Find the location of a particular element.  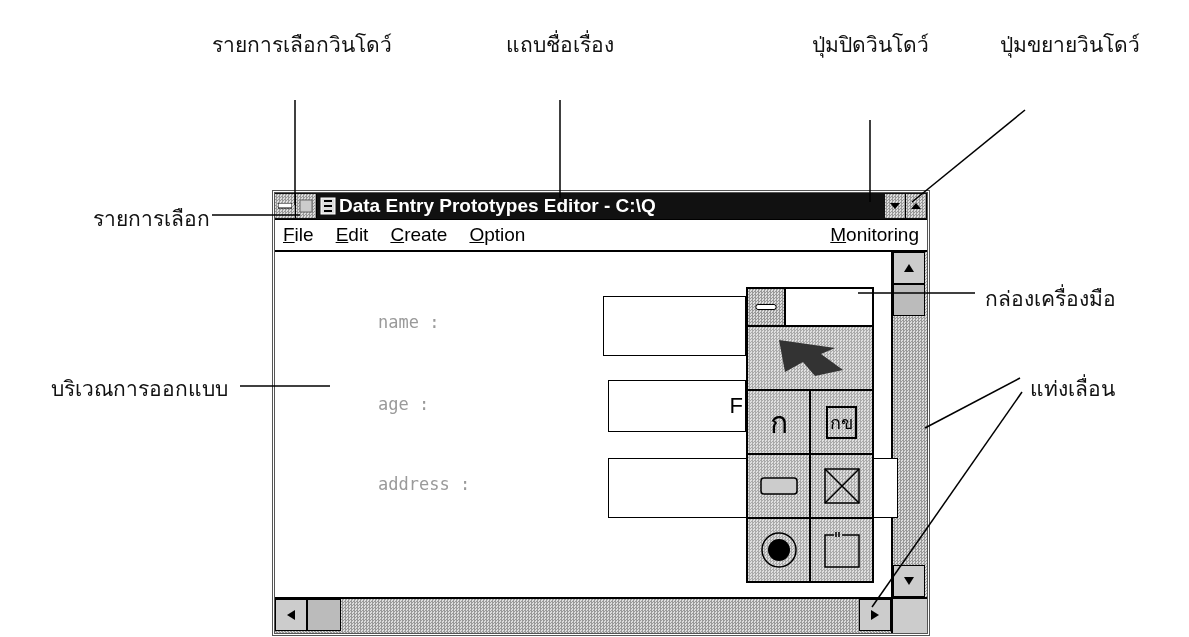

up-arrow-icon is located at coordinates (909, 268).